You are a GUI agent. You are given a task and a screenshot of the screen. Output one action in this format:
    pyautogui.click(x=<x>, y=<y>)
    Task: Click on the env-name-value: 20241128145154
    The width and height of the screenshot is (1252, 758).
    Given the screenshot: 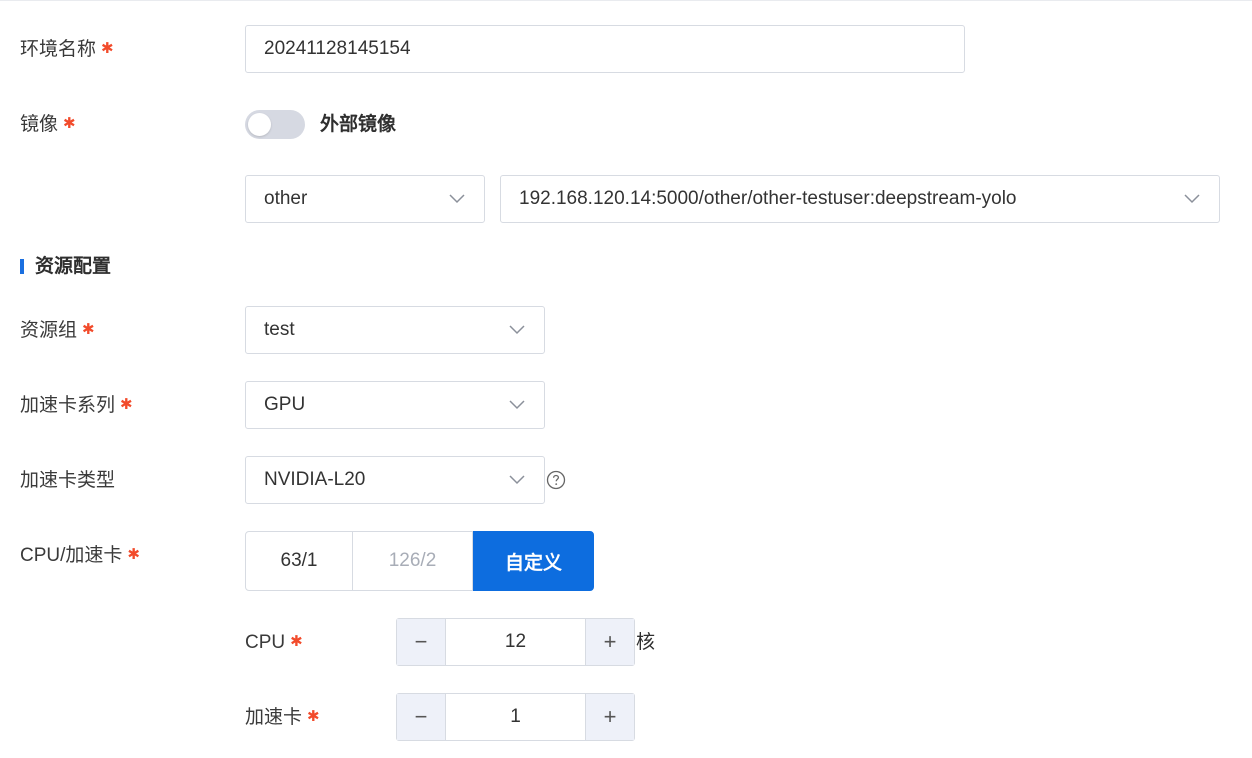 What is the action you would take?
    pyautogui.click(x=337, y=48)
    